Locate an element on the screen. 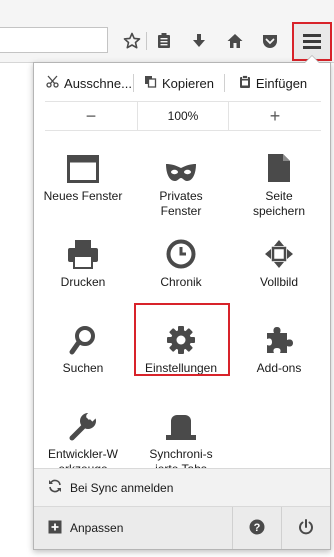 The image size is (334, 557). menu-footer: Anpassen ? is located at coordinates (182, 527).